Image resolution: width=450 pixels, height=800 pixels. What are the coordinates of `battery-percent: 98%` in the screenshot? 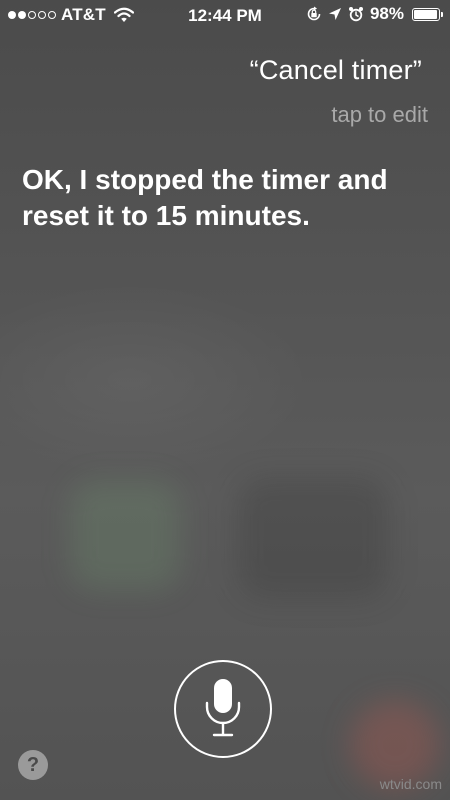 It's located at (386, 13).